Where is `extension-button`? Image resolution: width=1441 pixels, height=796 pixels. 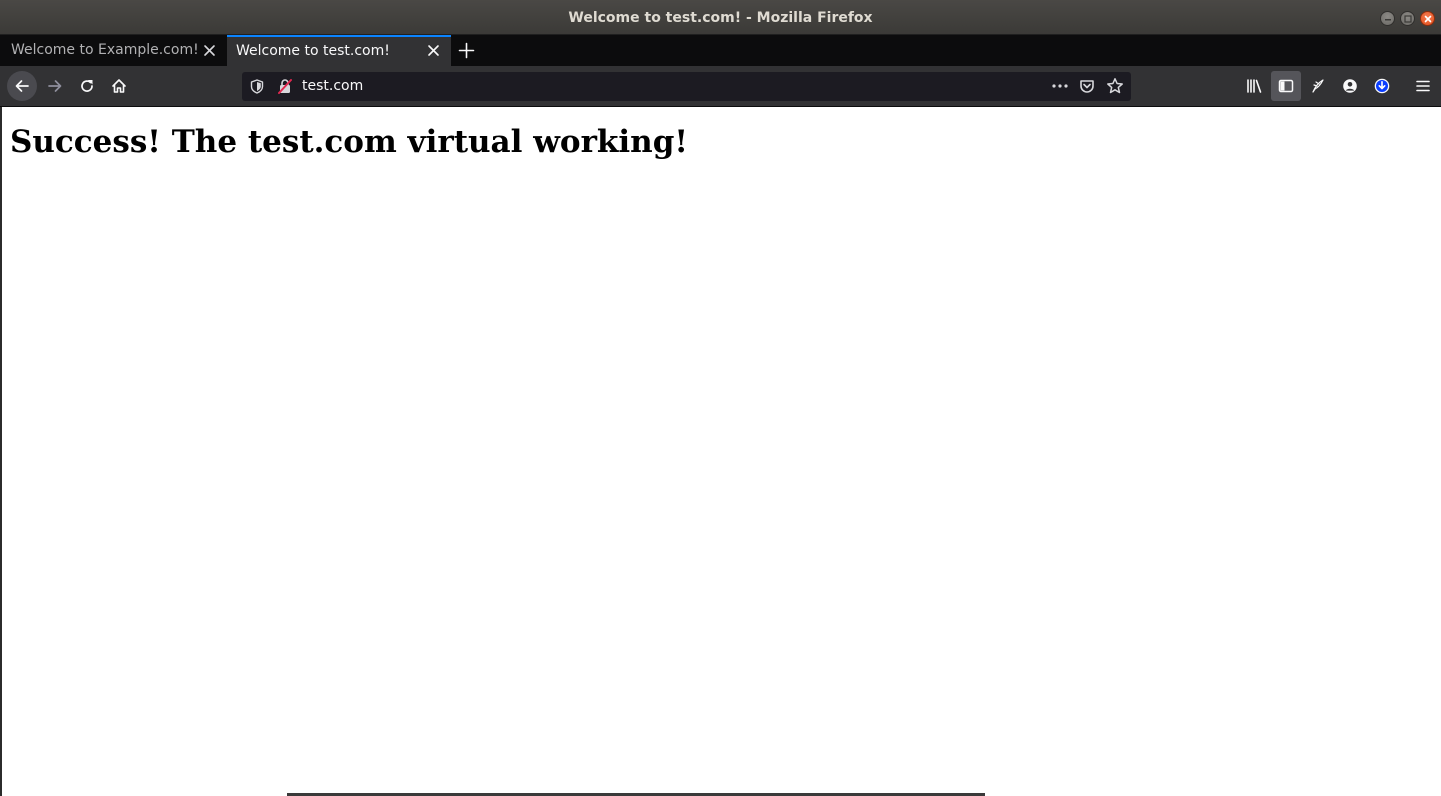
extension-button is located at coordinates (1318, 86).